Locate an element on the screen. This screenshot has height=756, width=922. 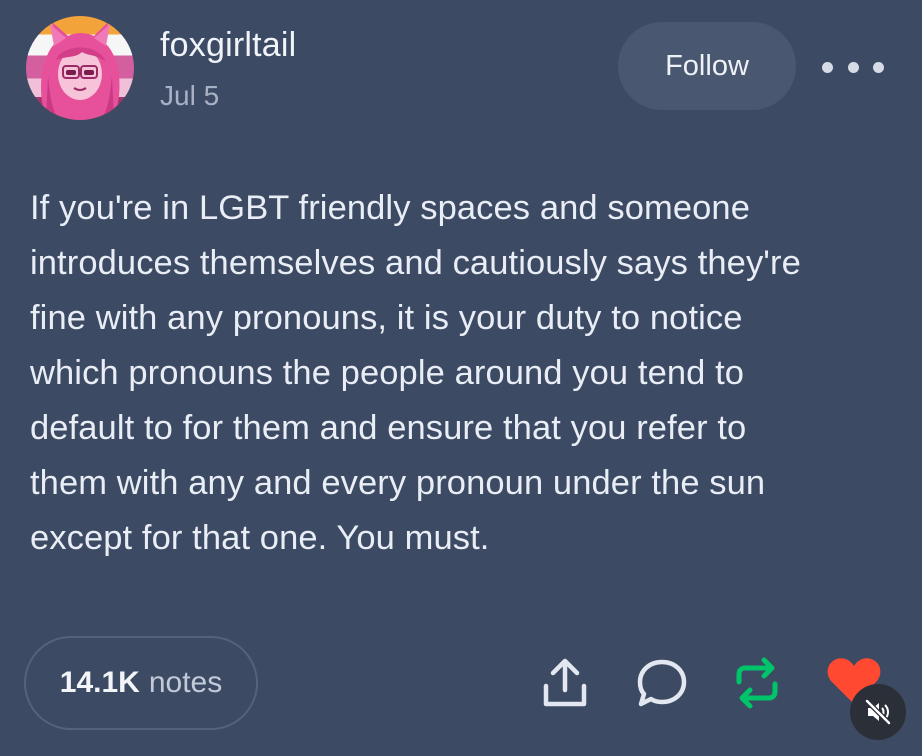
follow-button: Follow is located at coordinates (707, 66).